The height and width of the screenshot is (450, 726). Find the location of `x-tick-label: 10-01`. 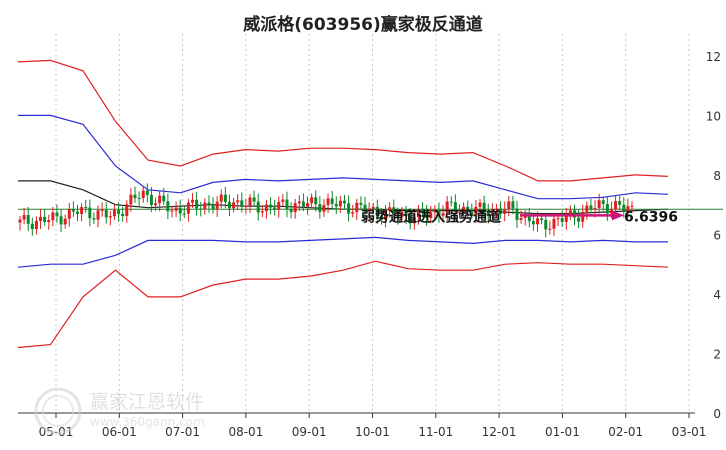

x-tick-label: 10-01 is located at coordinates (372, 432).